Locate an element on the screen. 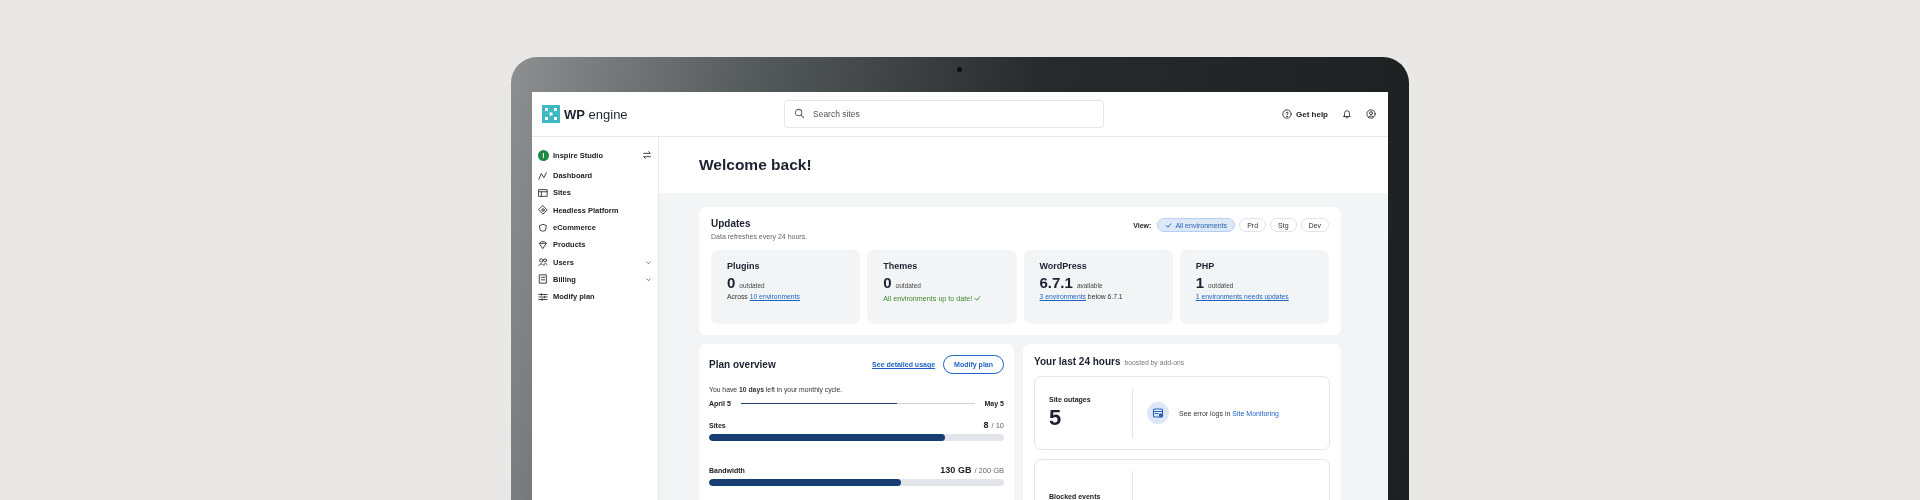 The height and width of the screenshot is (500, 1920). help-button: Get help is located at coordinates (1305, 114).